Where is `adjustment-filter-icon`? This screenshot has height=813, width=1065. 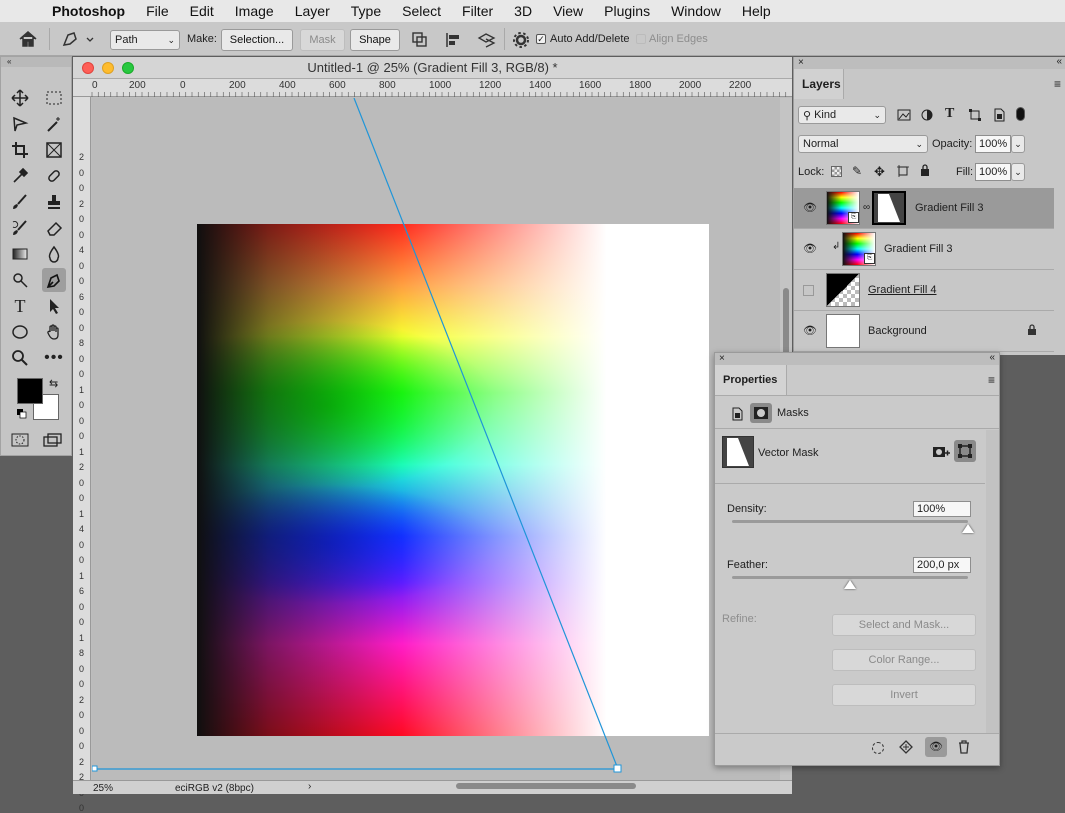
adjustment-filter-icon is located at coordinates (927, 115).